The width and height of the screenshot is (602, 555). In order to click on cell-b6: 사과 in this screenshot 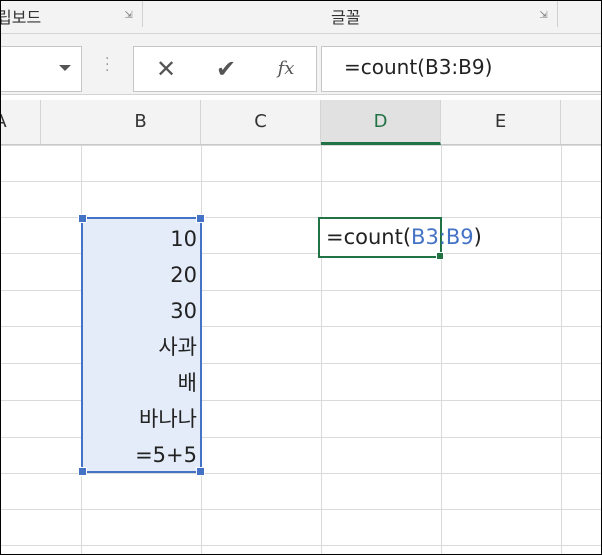, I will do `click(141, 347)`.